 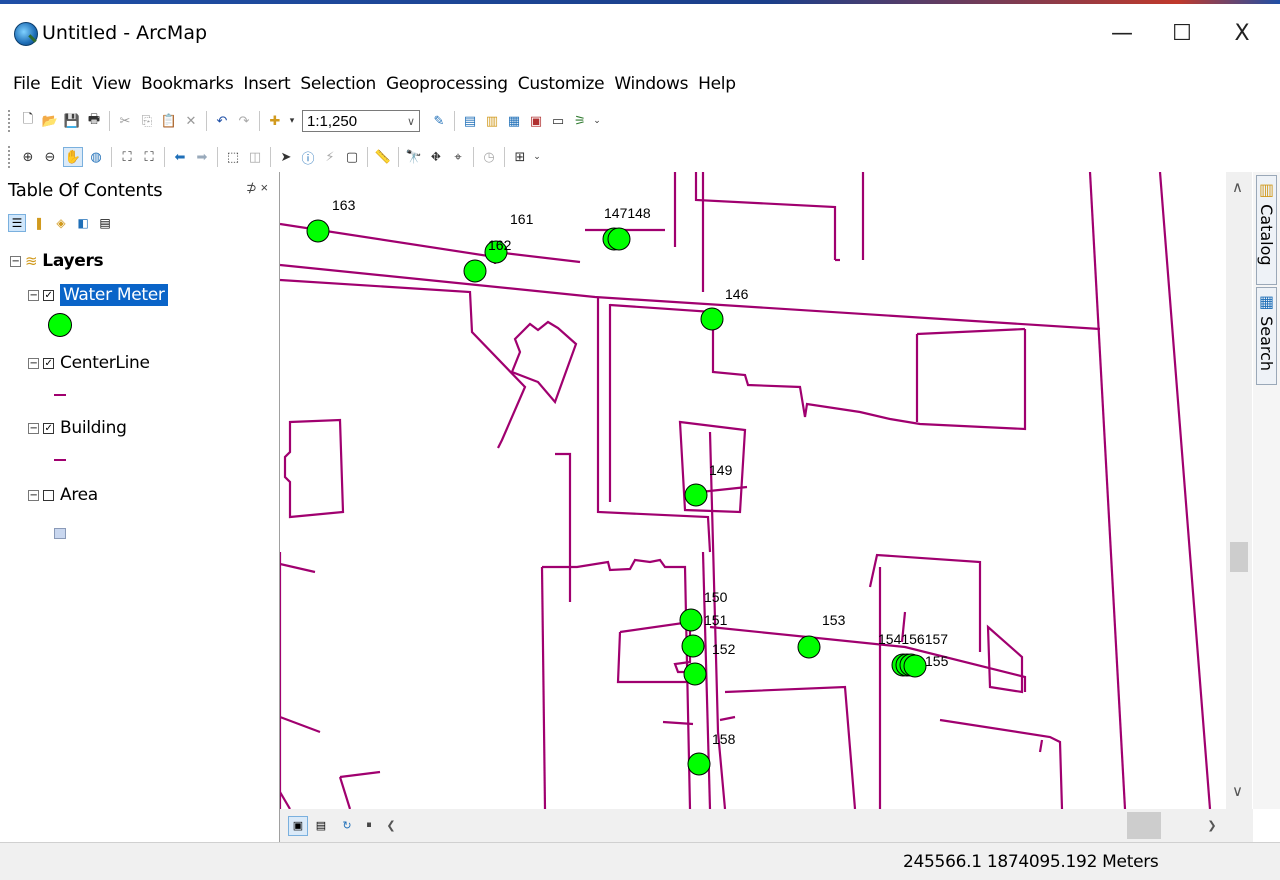 What do you see at coordinates (338, 84) in the screenshot?
I see `menu-selection: Selection` at bounding box center [338, 84].